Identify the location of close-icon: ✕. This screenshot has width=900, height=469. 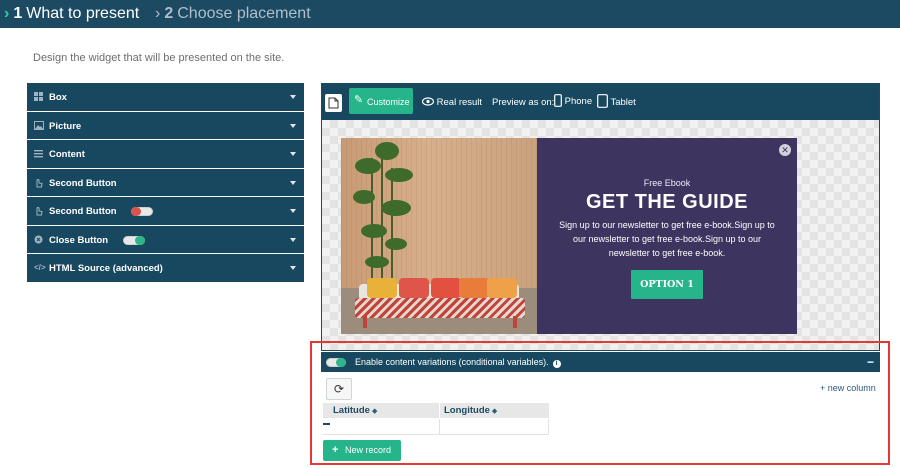
(785, 150).